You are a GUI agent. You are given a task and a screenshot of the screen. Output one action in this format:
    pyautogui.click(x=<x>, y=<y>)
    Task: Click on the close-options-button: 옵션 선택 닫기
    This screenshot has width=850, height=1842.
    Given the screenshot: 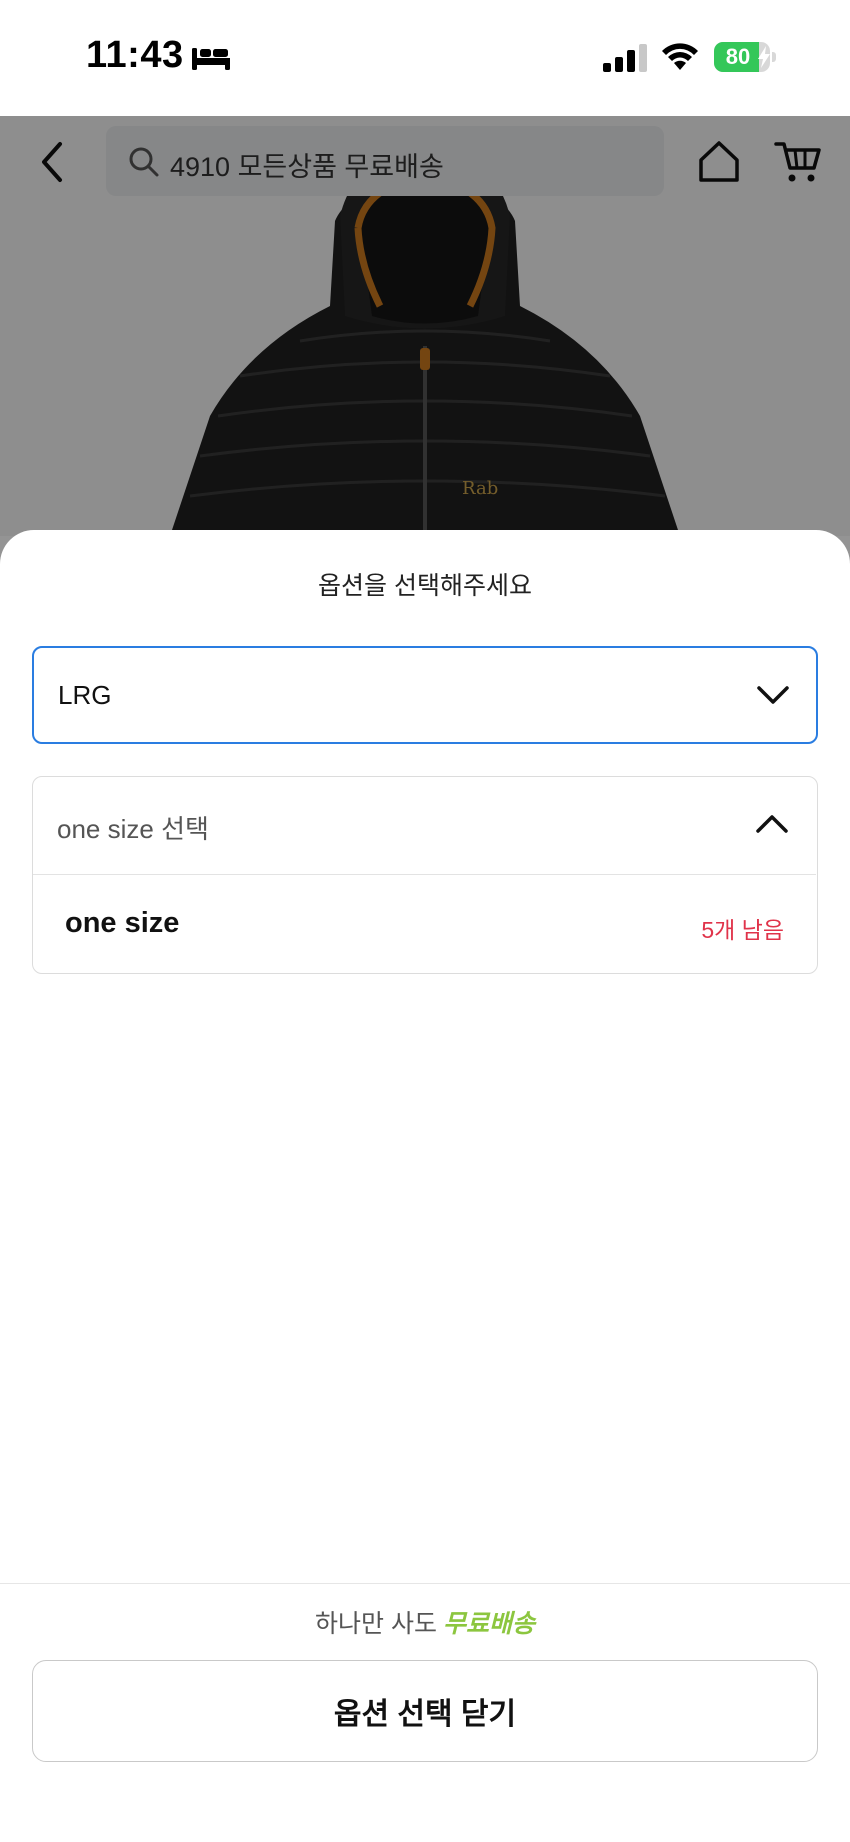 What is the action you would take?
    pyautogui.click(x=425, y=1711)
    